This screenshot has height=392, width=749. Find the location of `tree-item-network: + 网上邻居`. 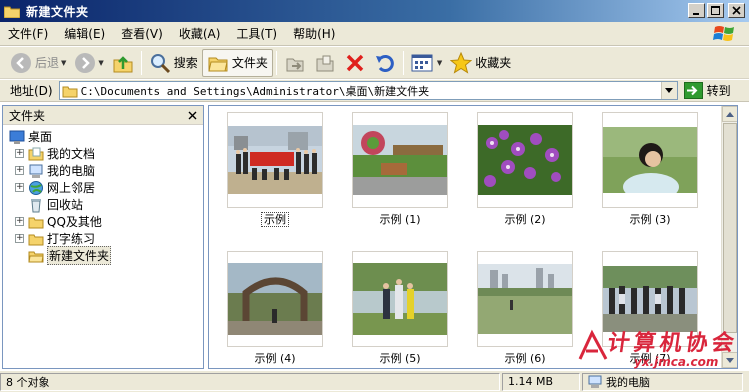

tree-item-network: + 网上邻居 is located at coordinates (109, 187).